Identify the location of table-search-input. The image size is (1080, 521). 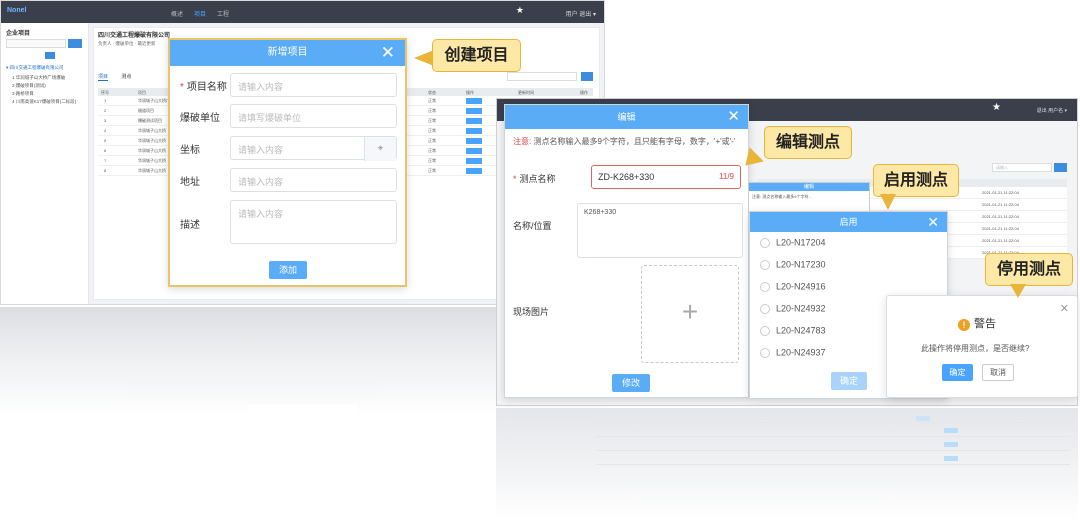
(542, 76).